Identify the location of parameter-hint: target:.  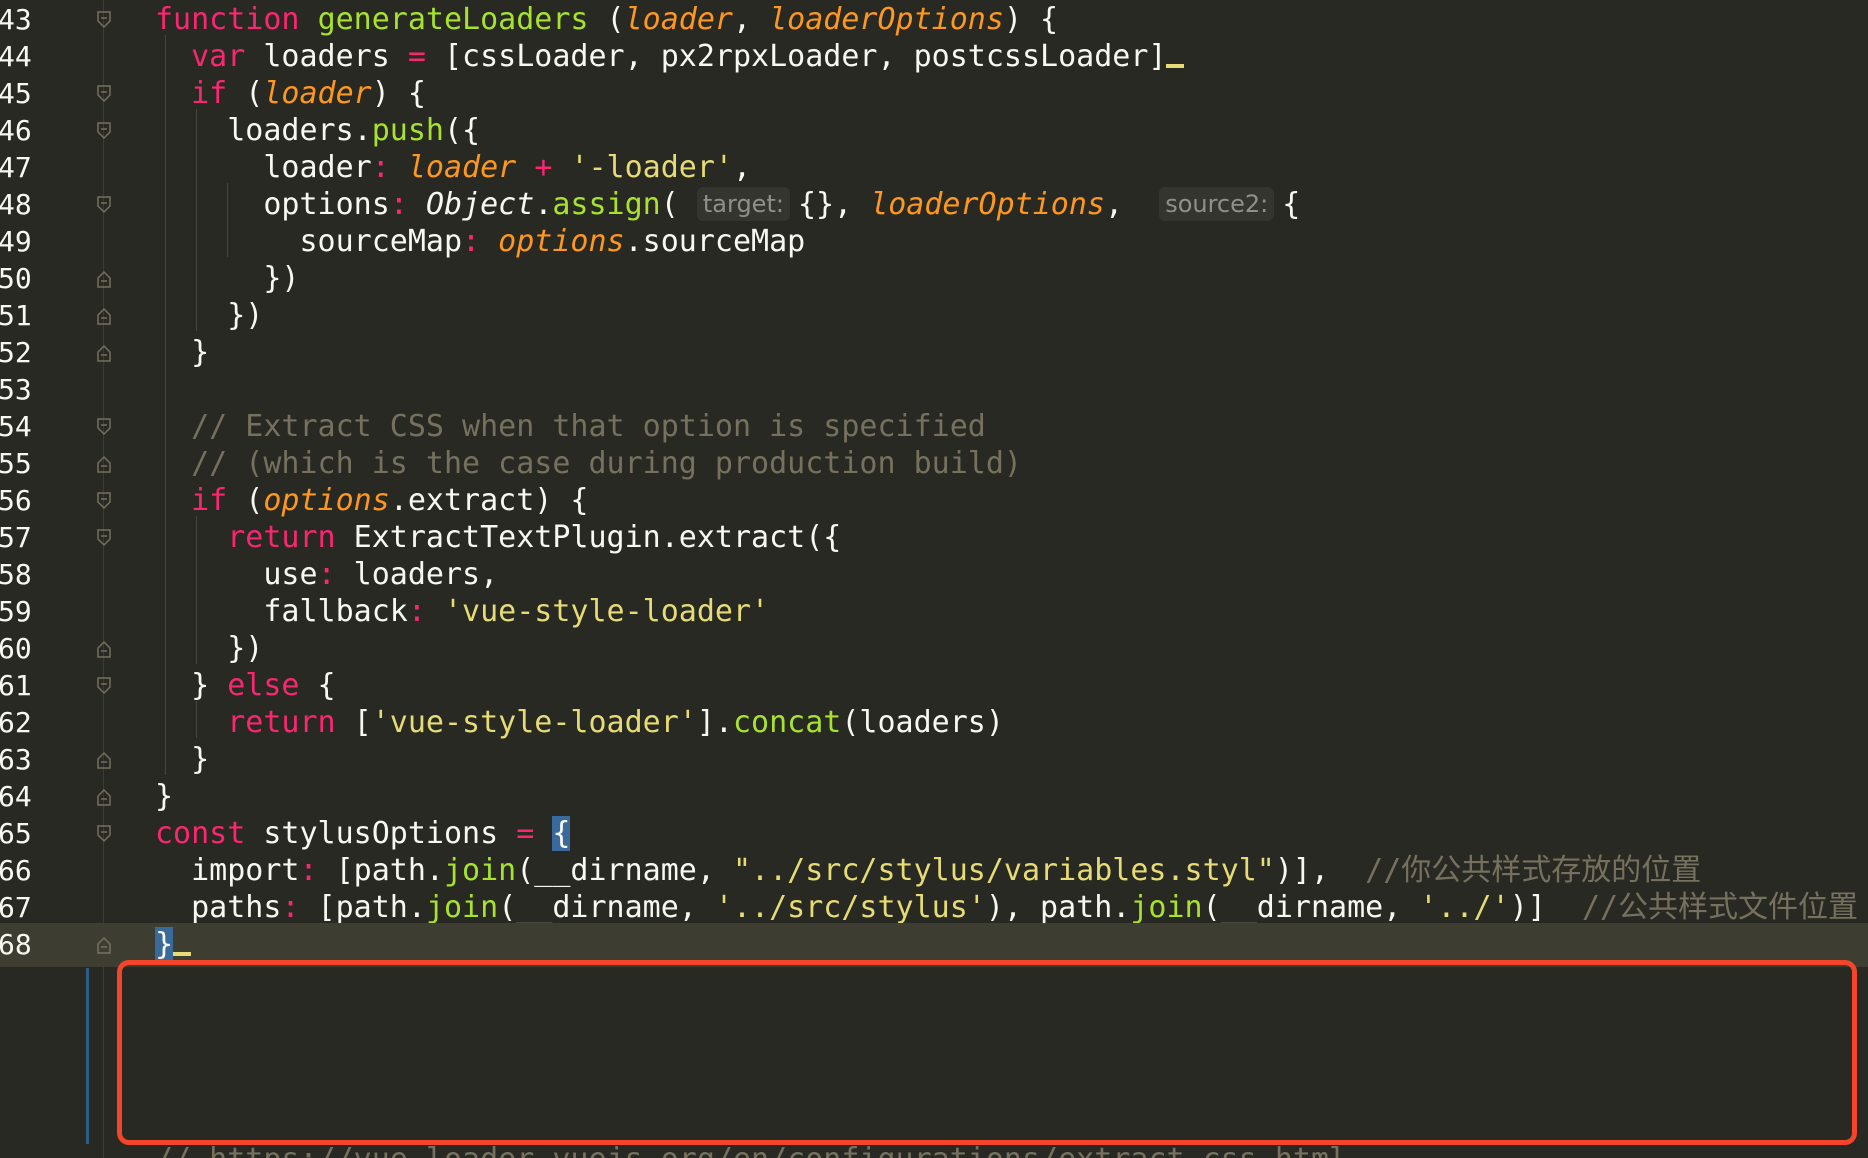
(743, 204).